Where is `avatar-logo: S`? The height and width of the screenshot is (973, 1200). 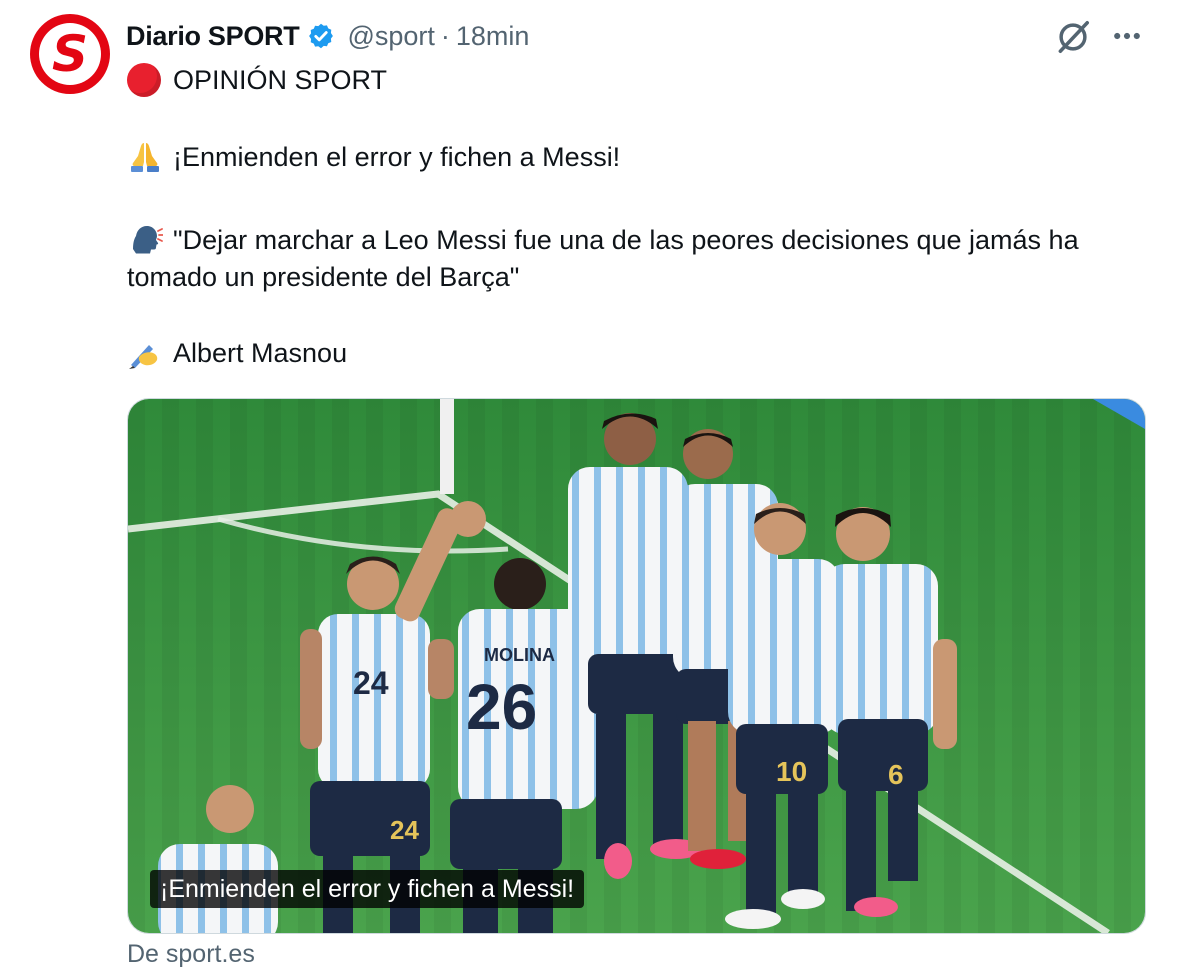
avatar-logo: S is located at coordinates (70, 54).